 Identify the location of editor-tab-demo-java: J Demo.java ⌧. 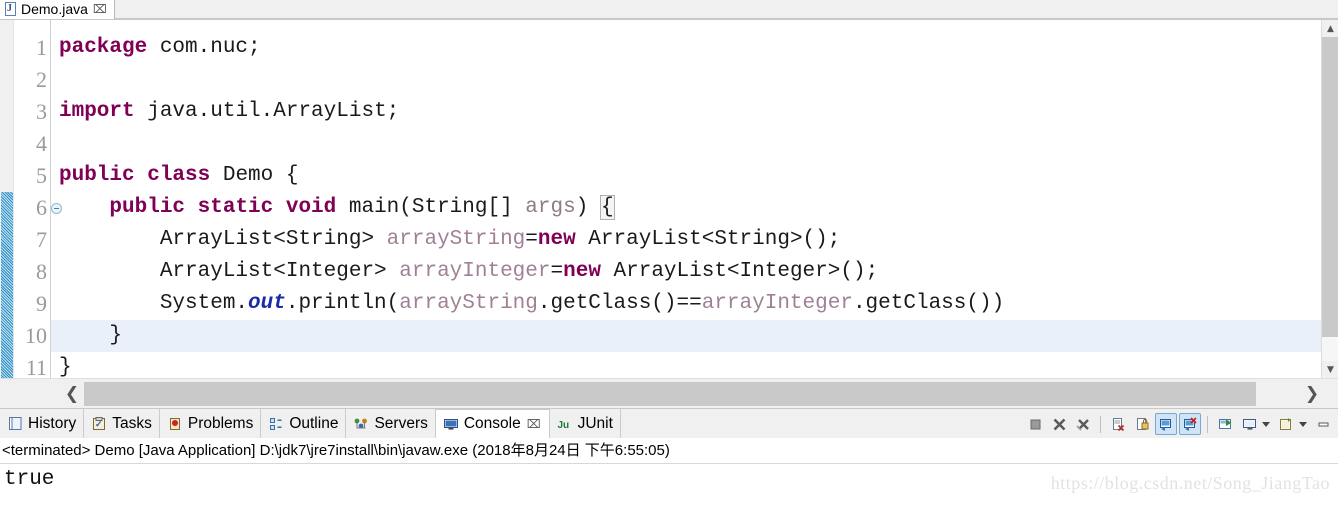
(57, 9).